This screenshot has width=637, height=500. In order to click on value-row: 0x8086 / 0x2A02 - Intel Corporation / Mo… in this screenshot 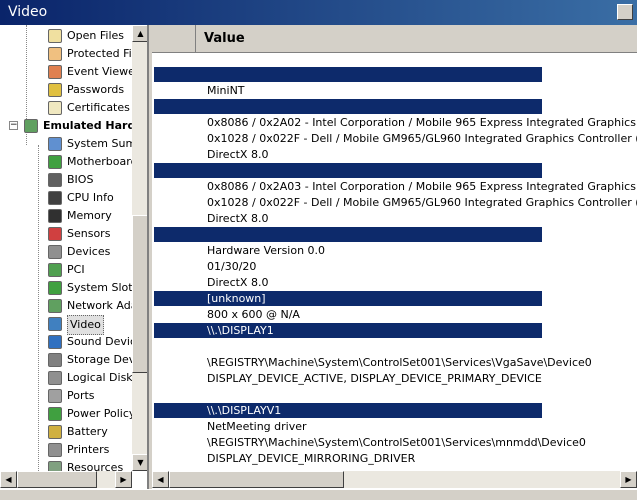, I will do `click(422, 122)`.